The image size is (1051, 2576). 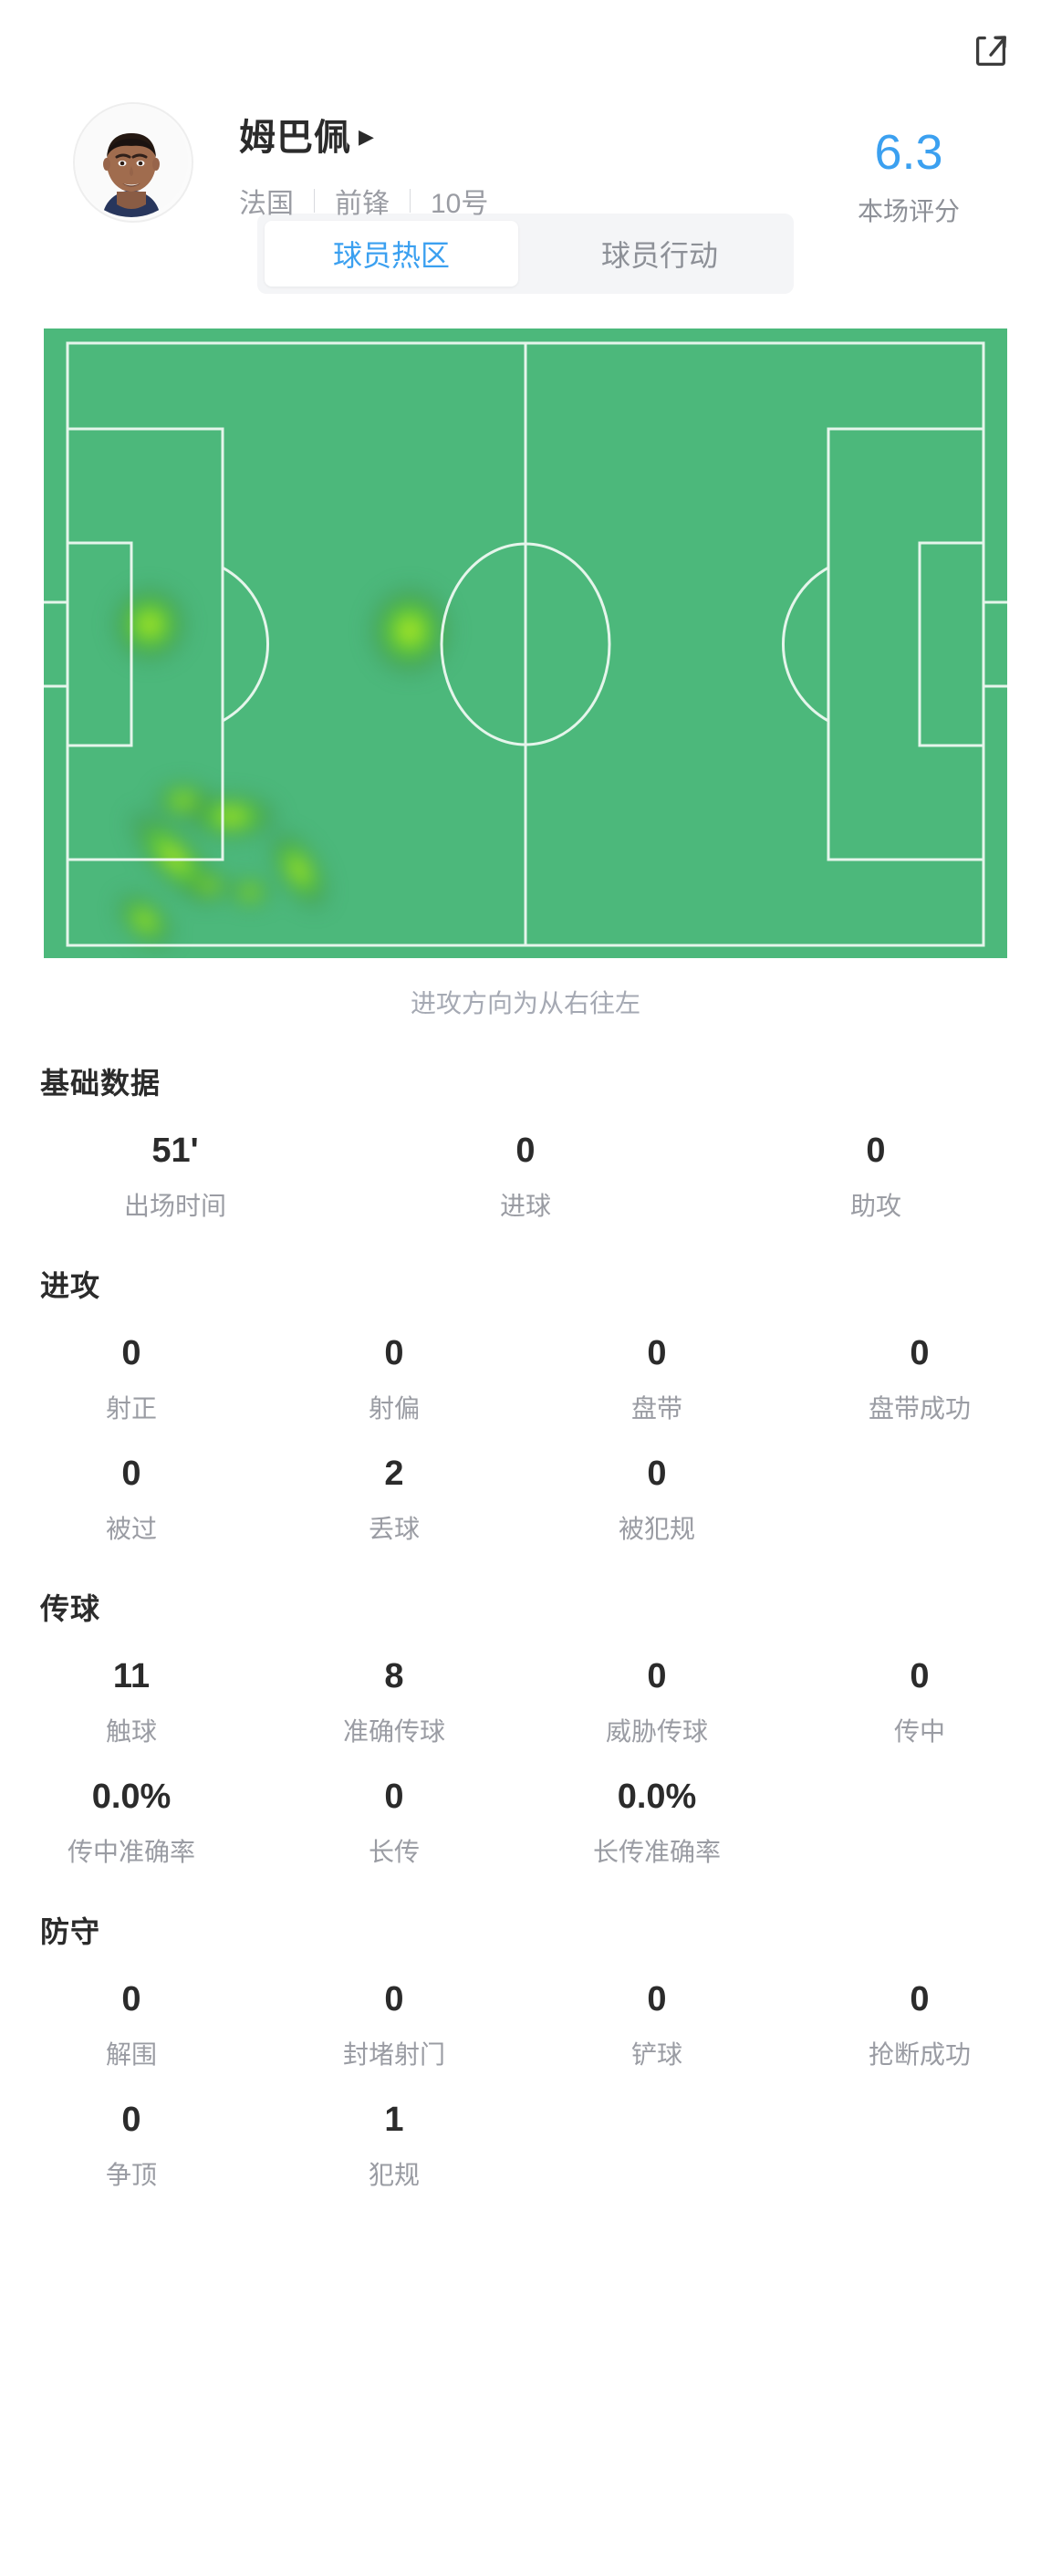 I want to click on stat-label: 长传准确率, so click(x=656, y=1852).